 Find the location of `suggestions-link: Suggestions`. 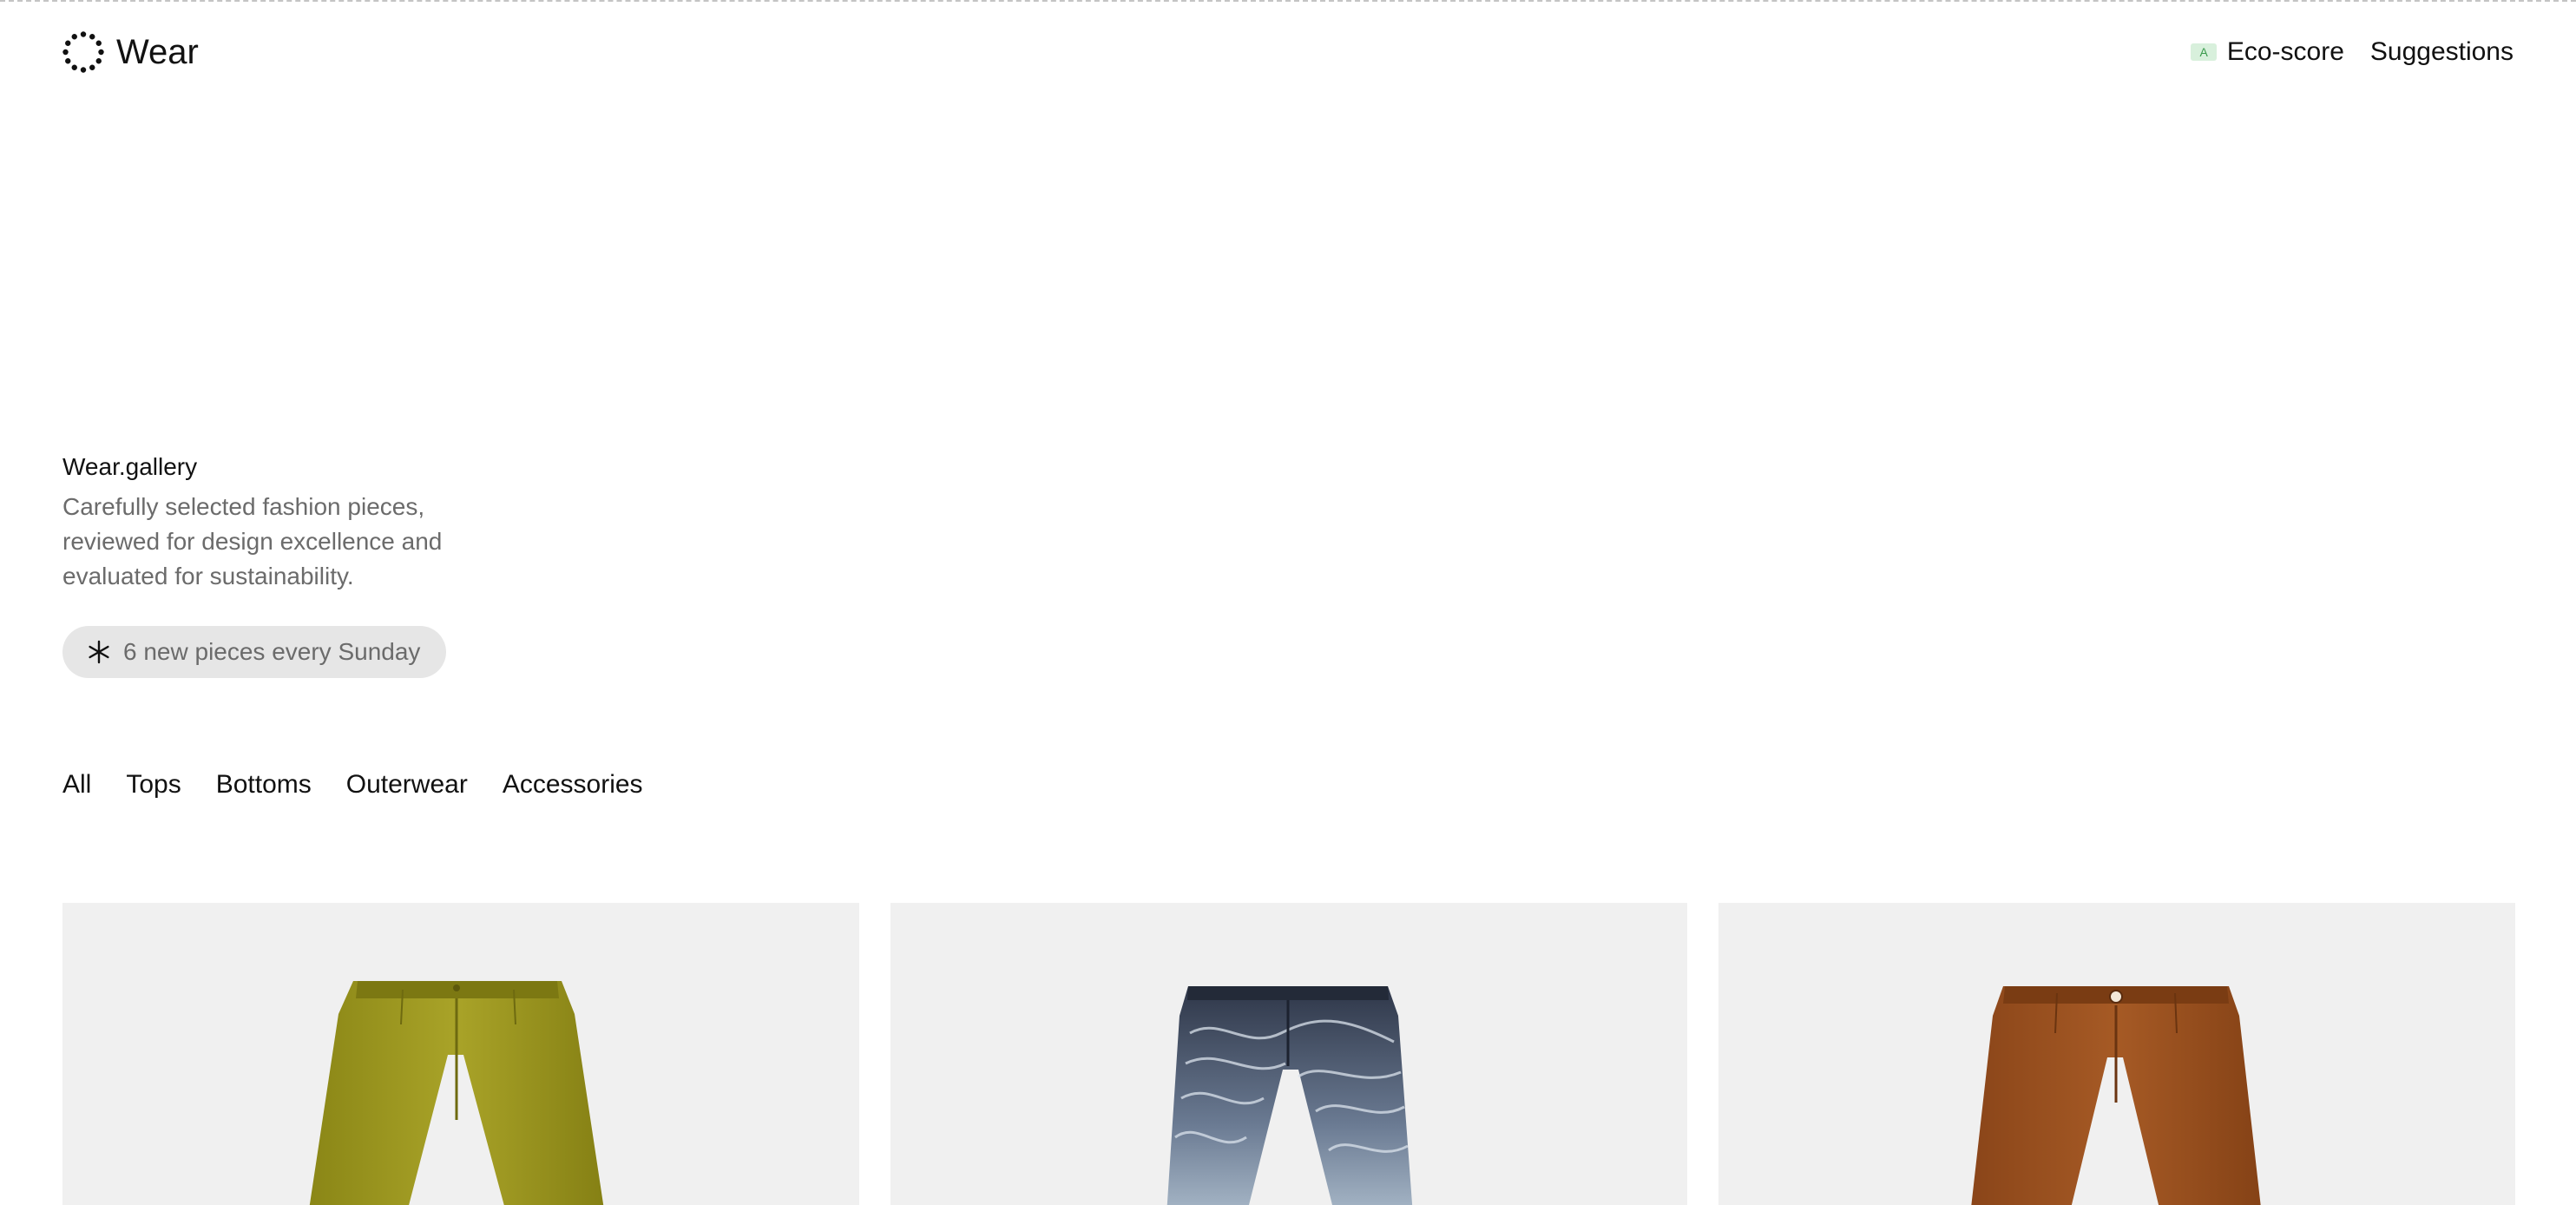

suggestions-link: Suggestions is located at coordinates (2442, 52).